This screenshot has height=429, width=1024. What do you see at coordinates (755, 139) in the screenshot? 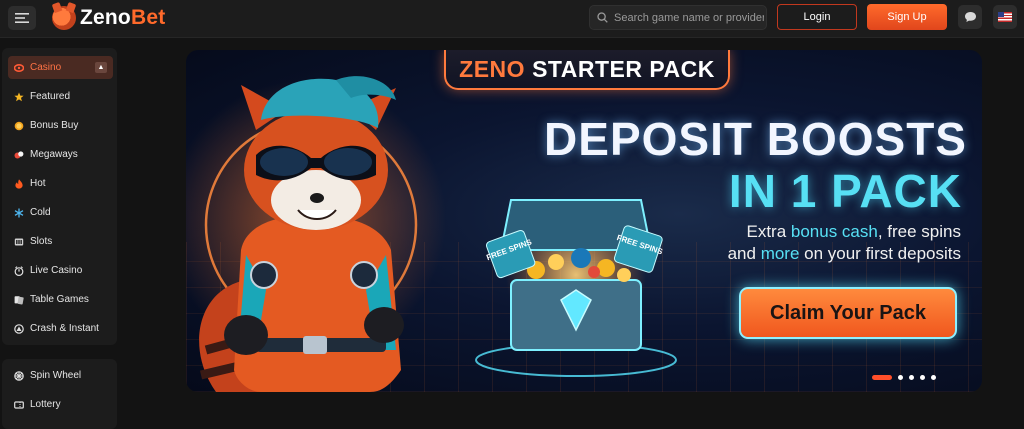
I see `headline-line-1: DEPOSIT BOOSTS` at bounding box center [755, 139].